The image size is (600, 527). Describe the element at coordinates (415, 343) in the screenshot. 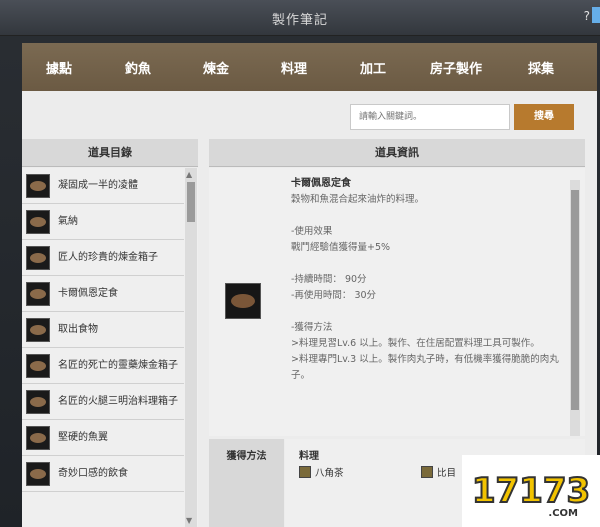

I see `obtain-line: >料理見習Lv.6 以上。製作、在住居配置料理工具可製作。` at that location.